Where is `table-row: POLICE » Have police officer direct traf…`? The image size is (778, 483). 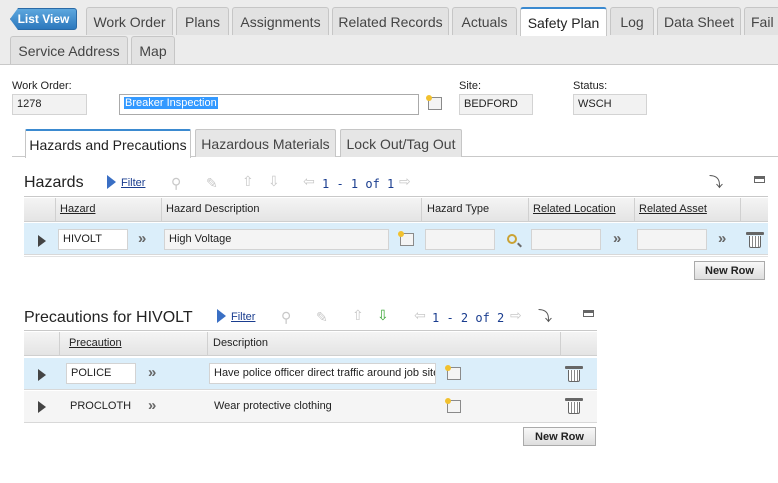
table-row: POLICE » Have police officer direct traf… is located at coordinates (310, 374).